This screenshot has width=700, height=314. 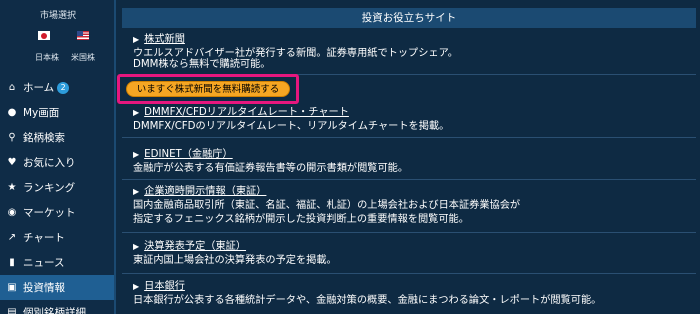 I want to click on globe-icon: ◉, so click(x=12, y=212).